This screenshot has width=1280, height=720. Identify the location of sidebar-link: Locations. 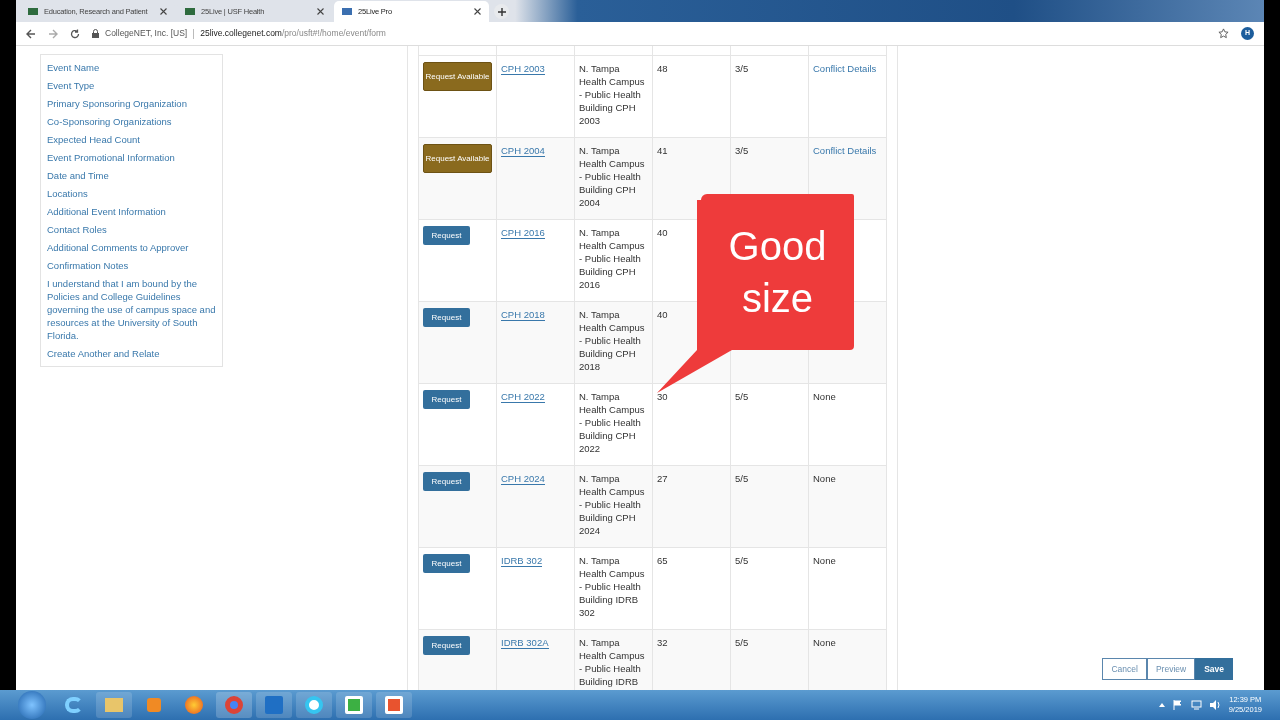
(131, 193).